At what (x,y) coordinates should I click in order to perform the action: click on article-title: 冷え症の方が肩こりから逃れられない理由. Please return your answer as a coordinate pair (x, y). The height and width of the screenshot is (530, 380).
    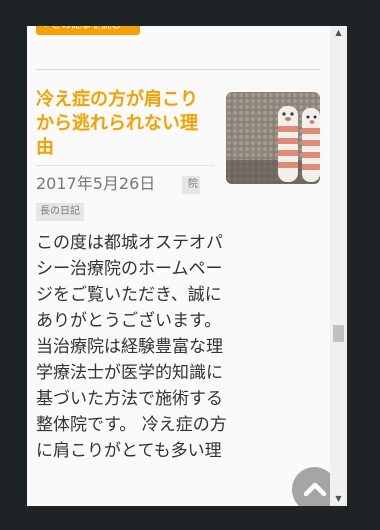
    Looking at the image, I should click on (125, 124).